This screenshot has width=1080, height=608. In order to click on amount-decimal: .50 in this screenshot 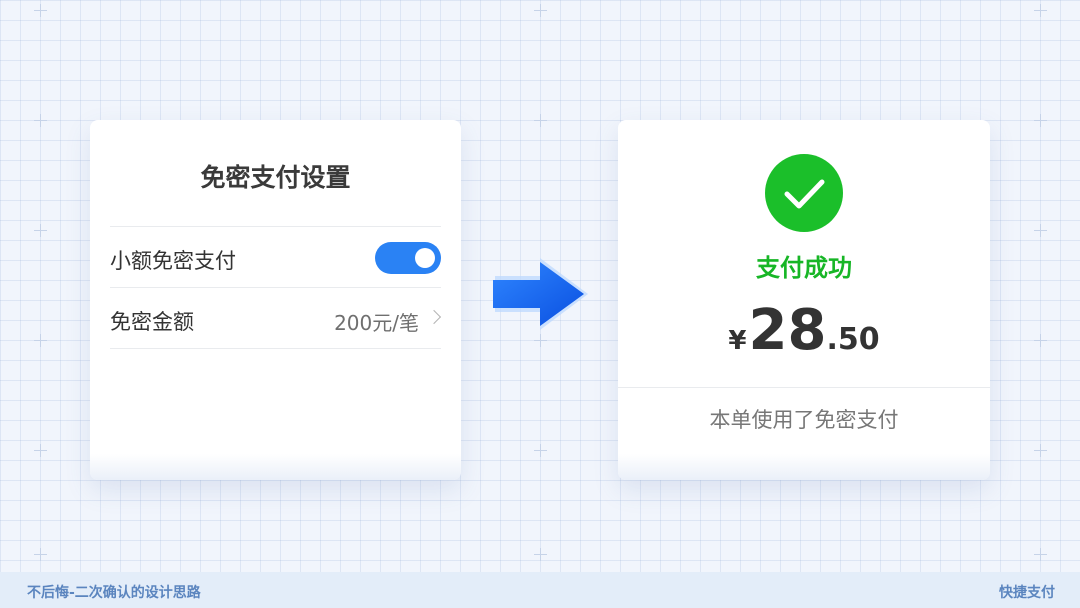, I will do `click(853, 339)`.